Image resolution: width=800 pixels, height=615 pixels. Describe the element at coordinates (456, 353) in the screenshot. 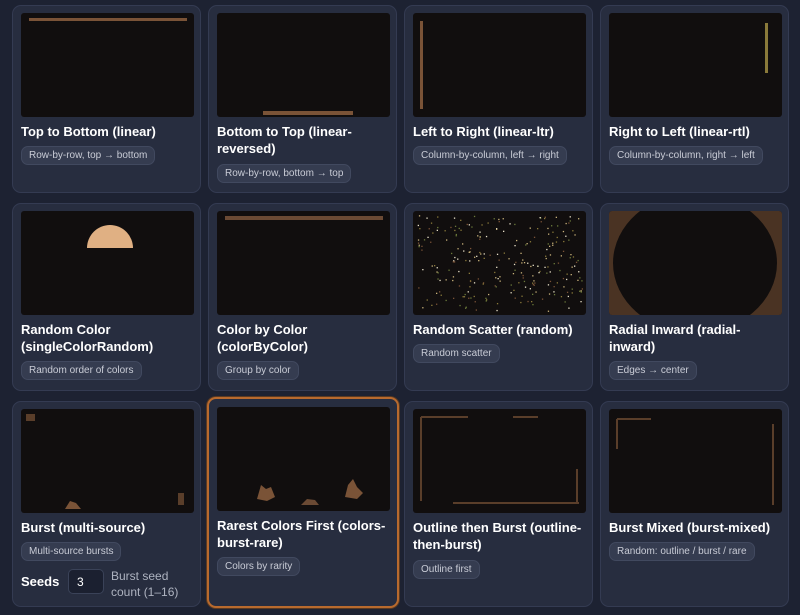

I see `card-chip: Random scatter` at that location.